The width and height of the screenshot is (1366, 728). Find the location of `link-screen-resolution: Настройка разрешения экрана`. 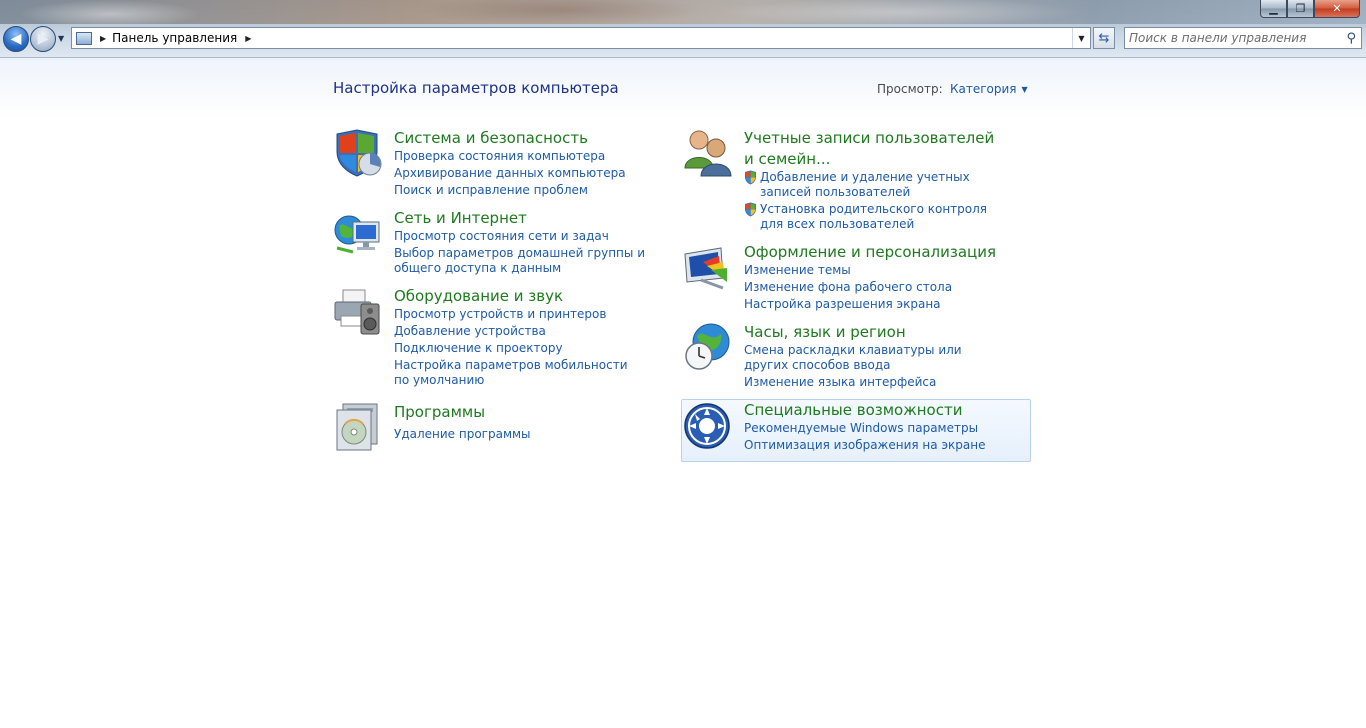

link-screen-resolution: Настройка разрешения экрана is located at coordinates (848, 304).